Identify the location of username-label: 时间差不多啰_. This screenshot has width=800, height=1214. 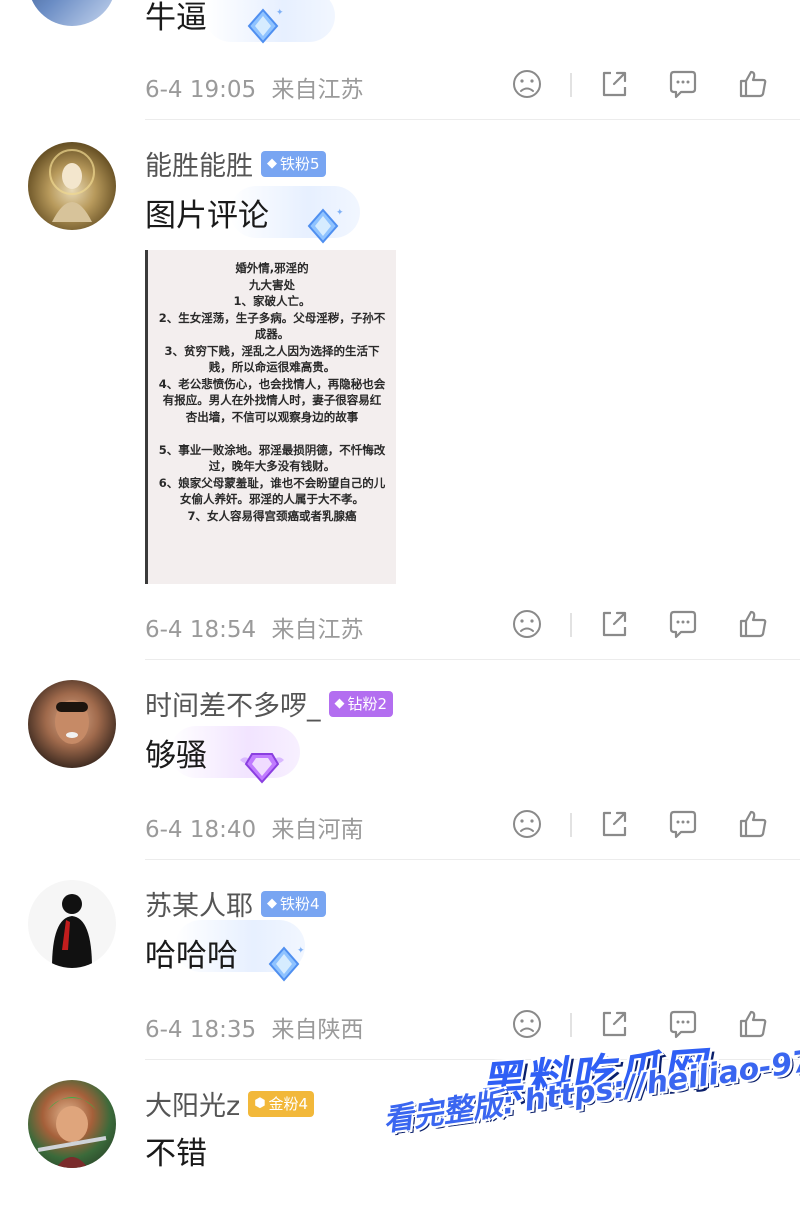
(233, 706).